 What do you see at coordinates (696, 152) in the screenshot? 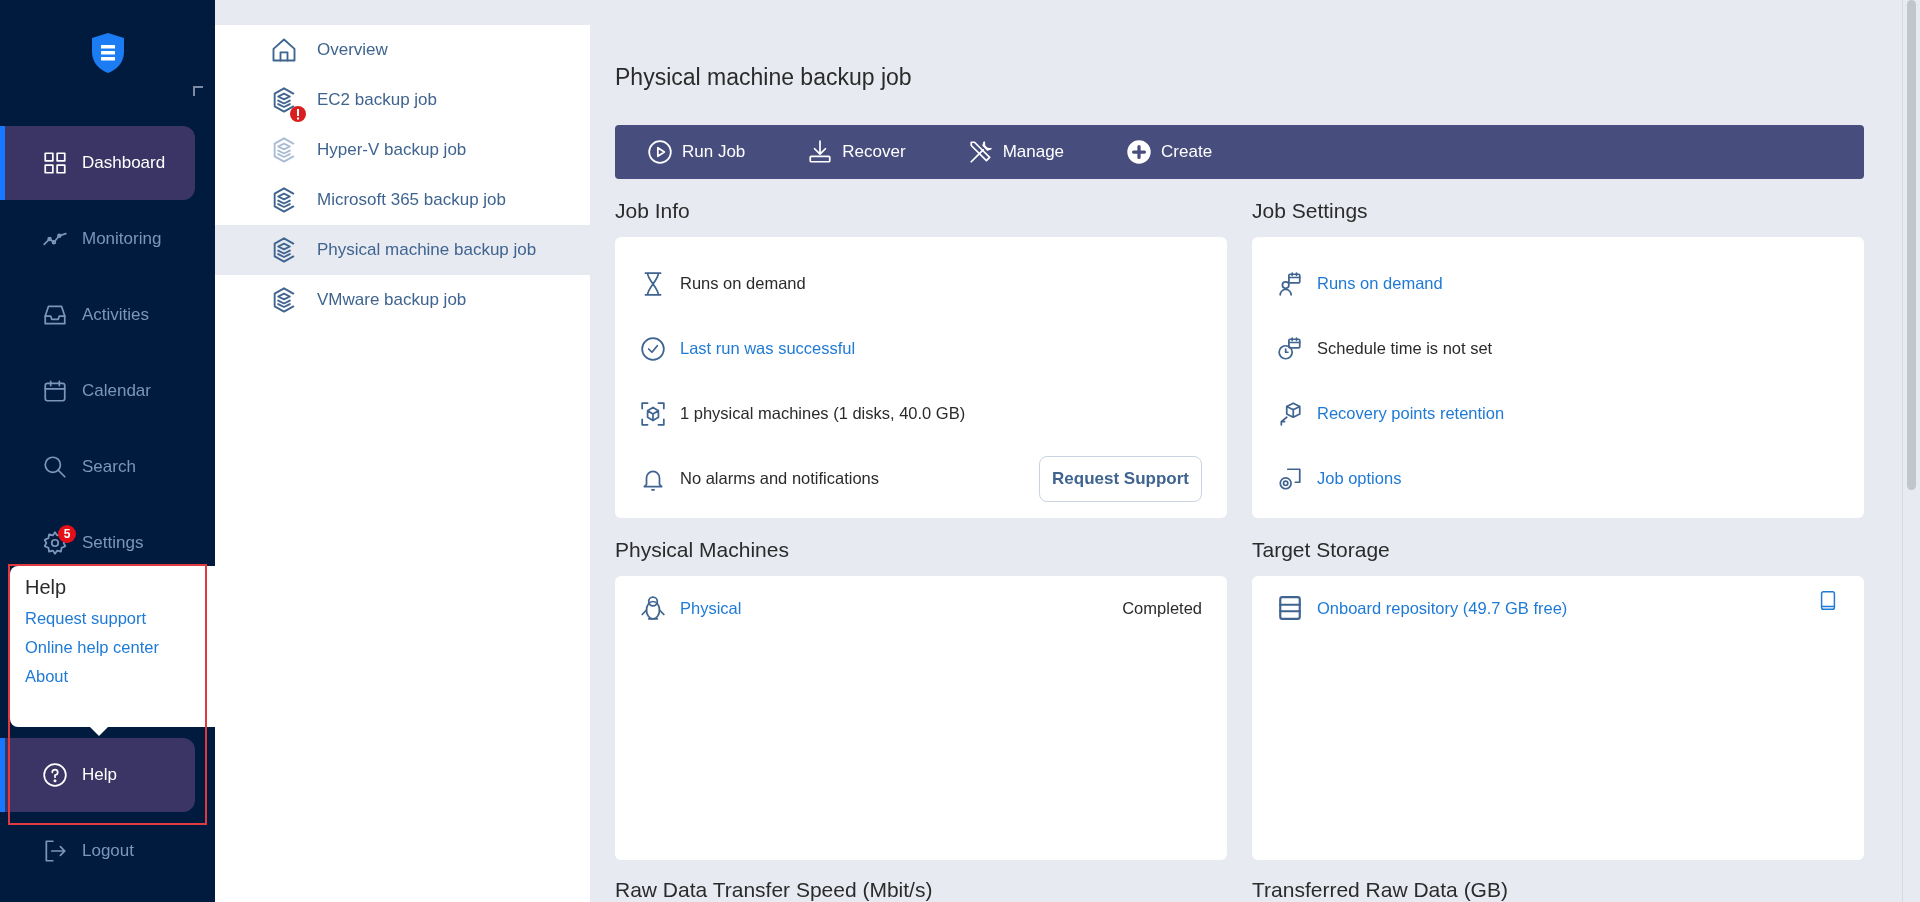
I see `toolbar-button: Run Job` at bounding box center [696, 152].